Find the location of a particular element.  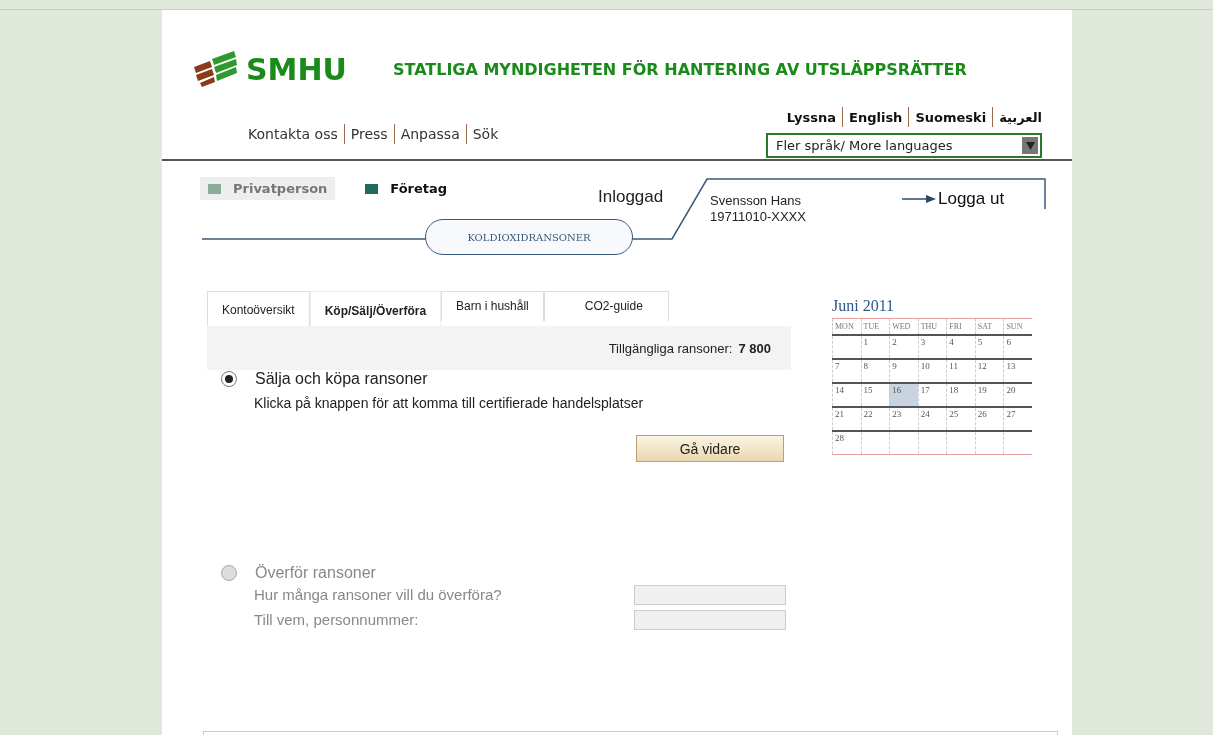

calendar-day: 28 is located at coordinates (846, 443).